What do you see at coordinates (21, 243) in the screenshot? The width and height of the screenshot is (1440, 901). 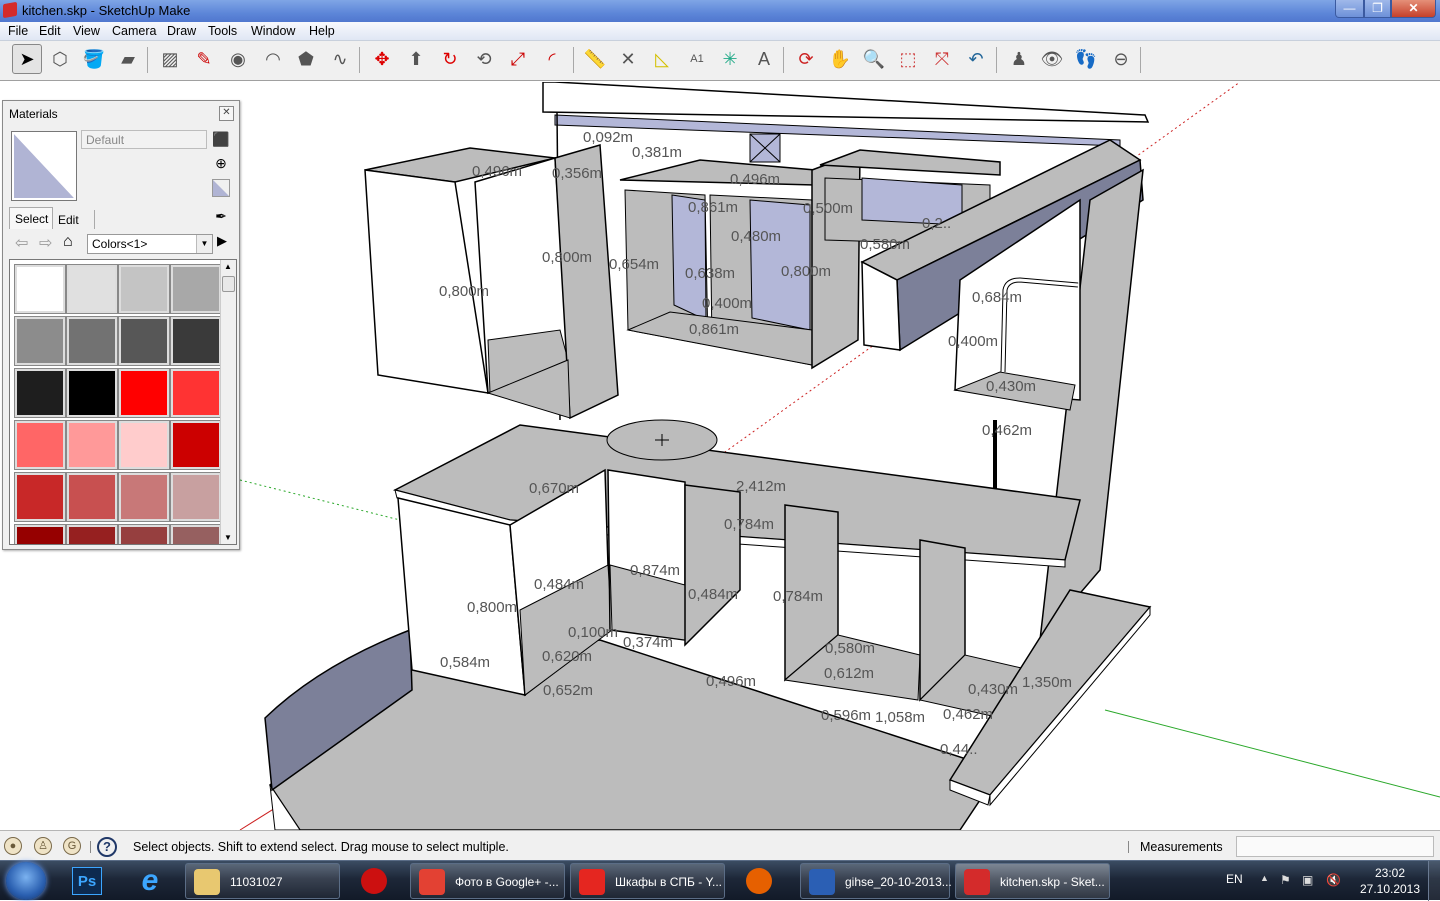 I see `back-arrow-icon: ⇦` at bounding box center [21, 243].